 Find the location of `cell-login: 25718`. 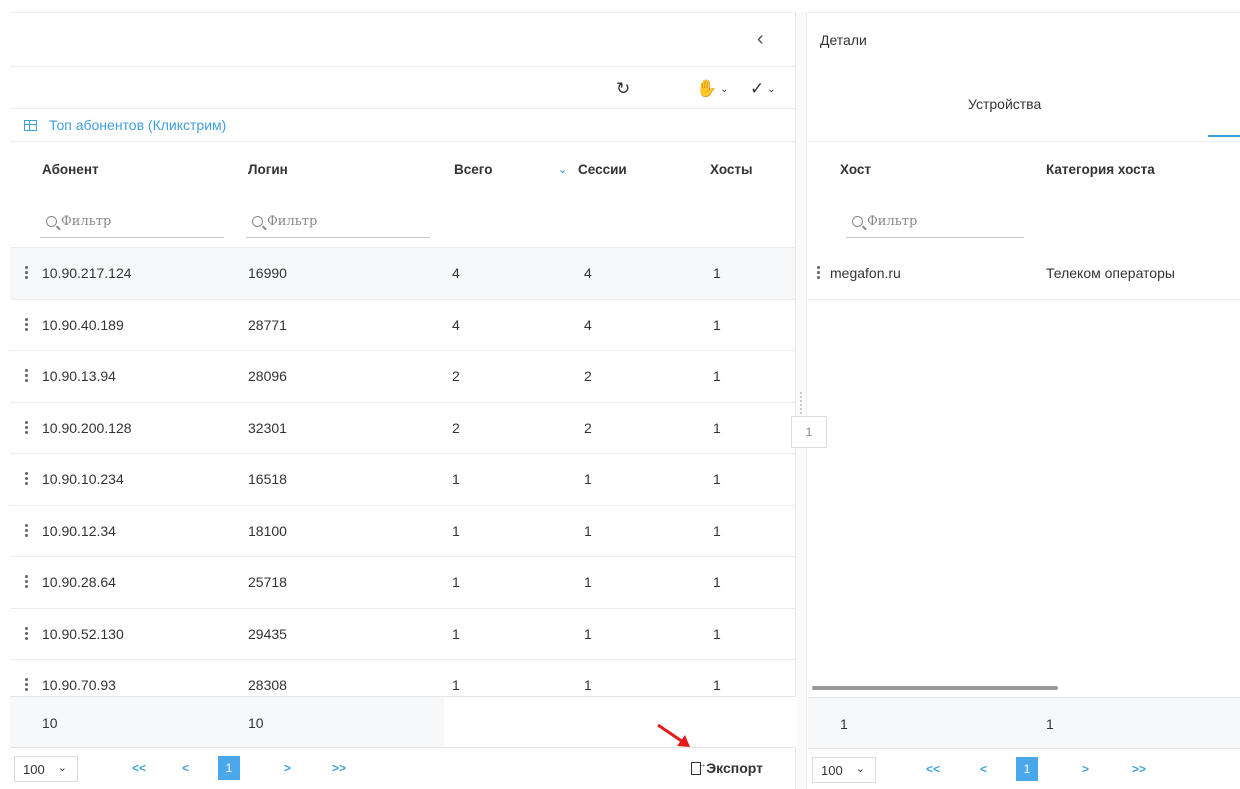

cell-login: 25718 is located at coordinates (267, 582).